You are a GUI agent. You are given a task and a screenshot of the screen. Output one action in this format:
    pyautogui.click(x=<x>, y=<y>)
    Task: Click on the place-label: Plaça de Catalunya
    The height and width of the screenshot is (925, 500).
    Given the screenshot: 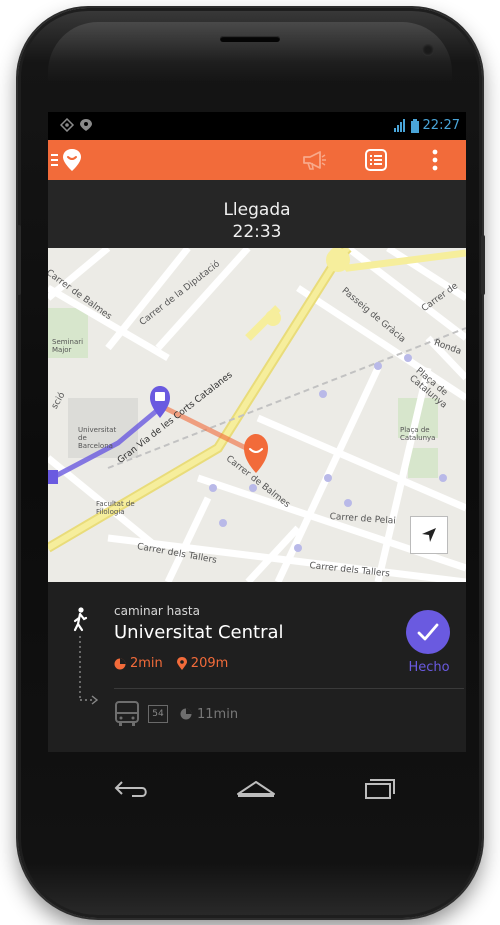 What is the action you would take?
    pyautogui.click(x=418, y=434)
    